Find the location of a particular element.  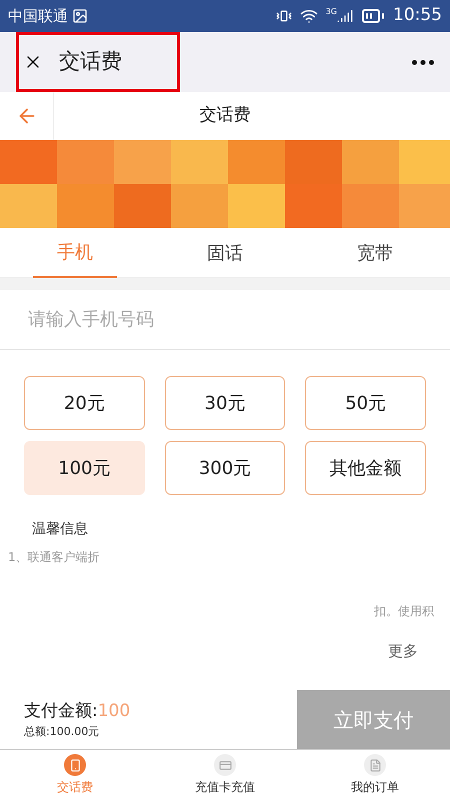

tips-text: 扣。使用积 is located at coordinates (404, 611).